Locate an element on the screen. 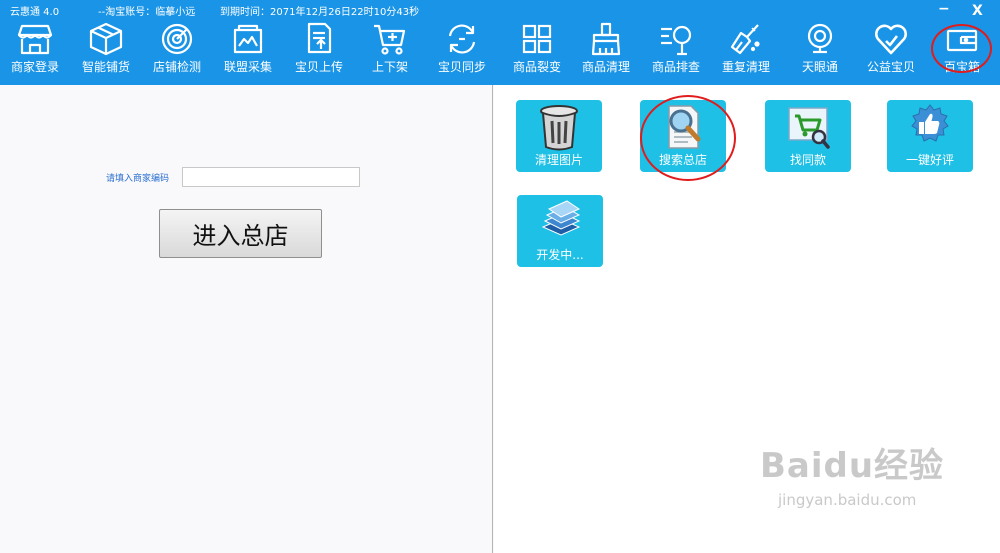  app-name: 云惠通 4.0 is located at coordinates (35, 12).